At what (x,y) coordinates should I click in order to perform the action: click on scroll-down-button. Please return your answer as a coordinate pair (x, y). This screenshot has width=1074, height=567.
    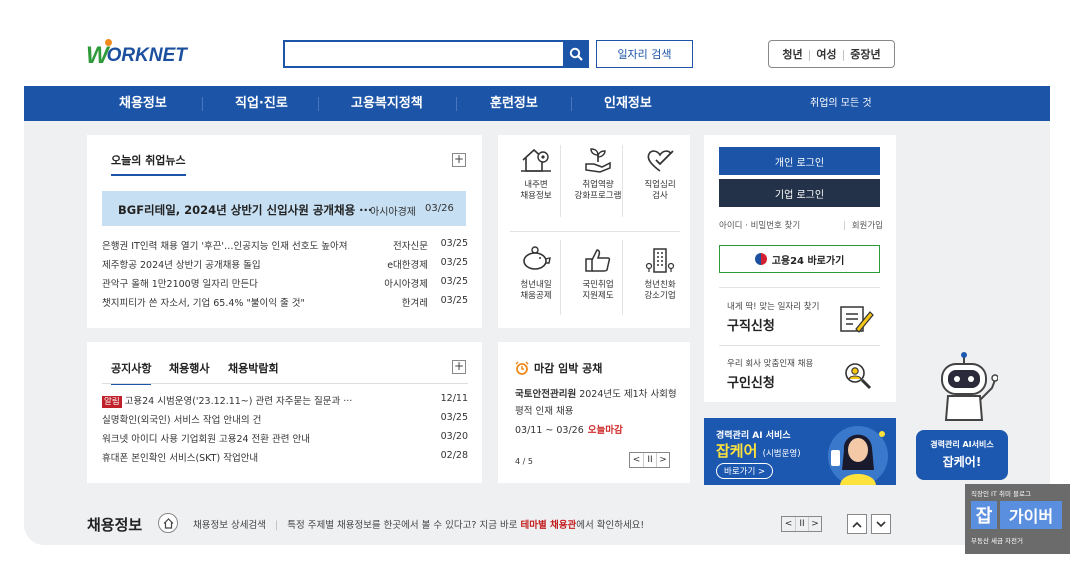
    Looking at the image, I should click on (881, 524).